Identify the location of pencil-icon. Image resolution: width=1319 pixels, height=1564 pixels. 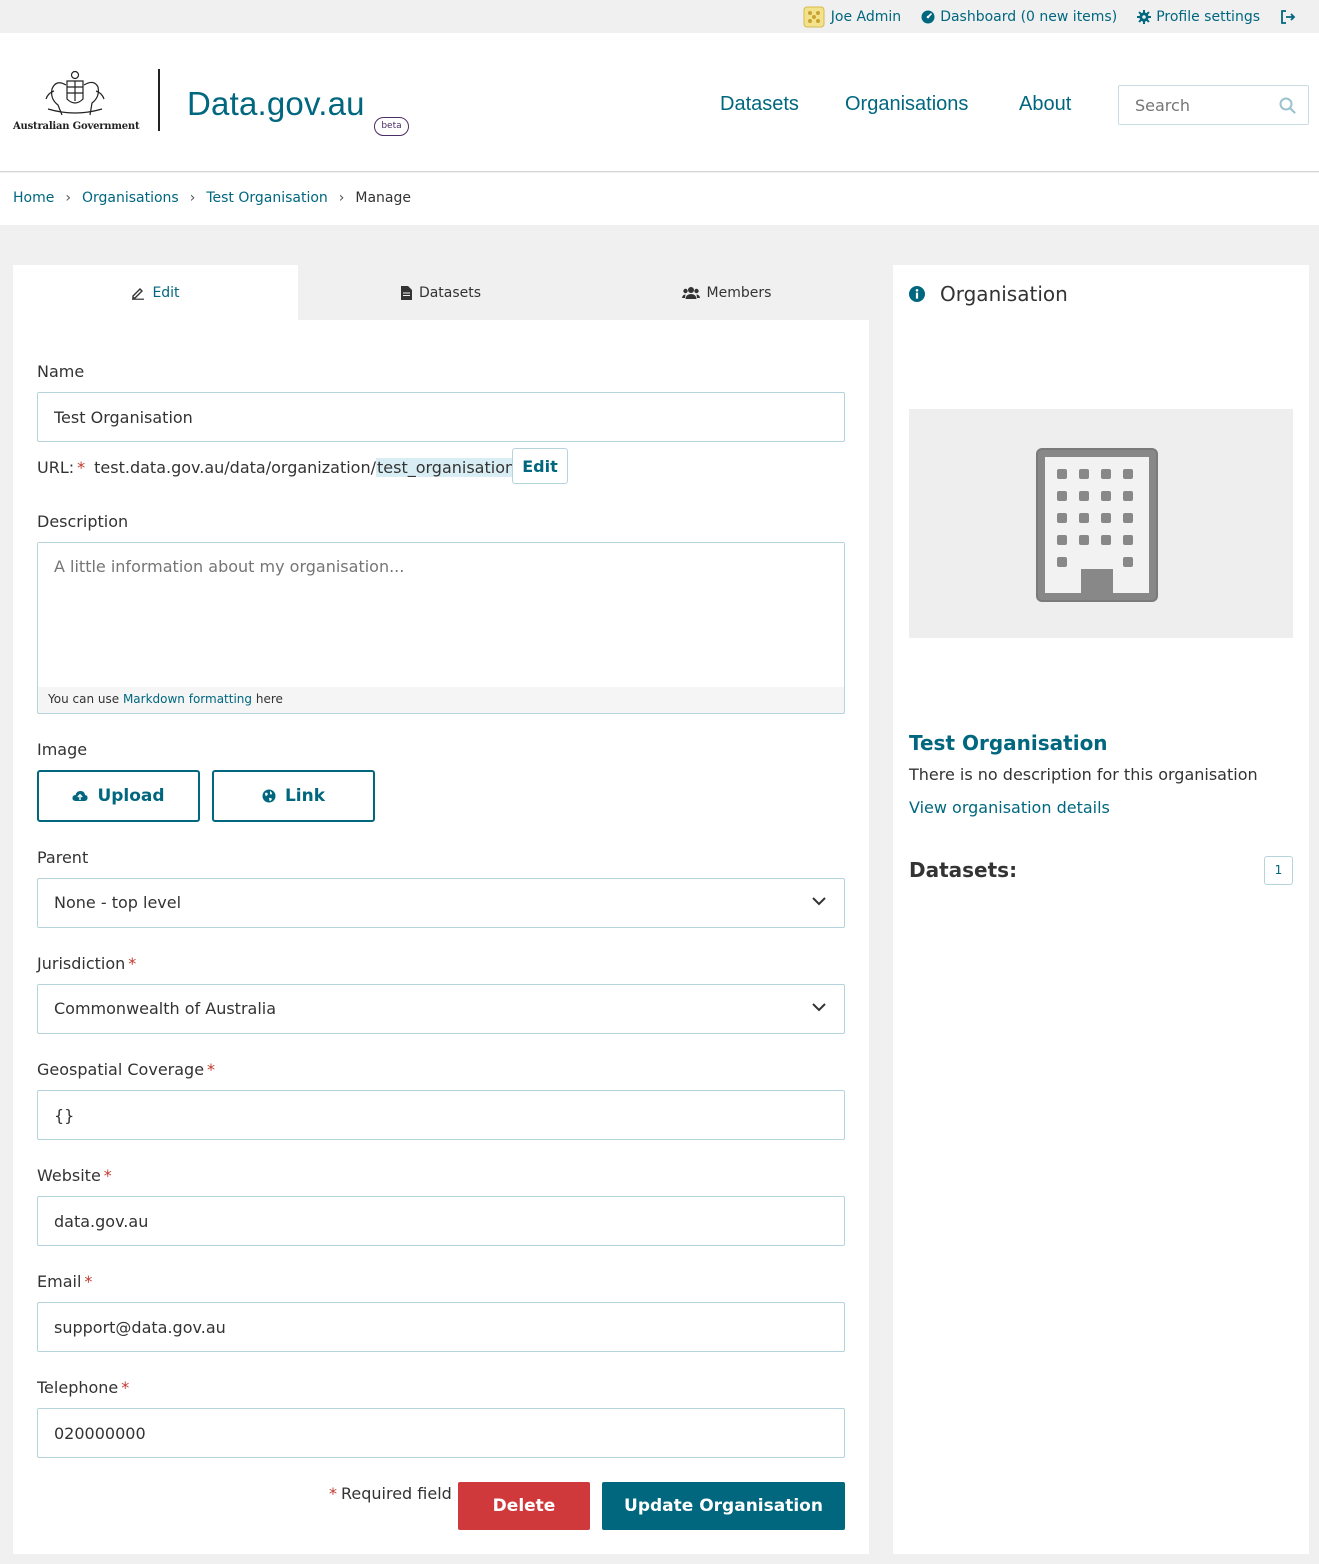
(138, 293).